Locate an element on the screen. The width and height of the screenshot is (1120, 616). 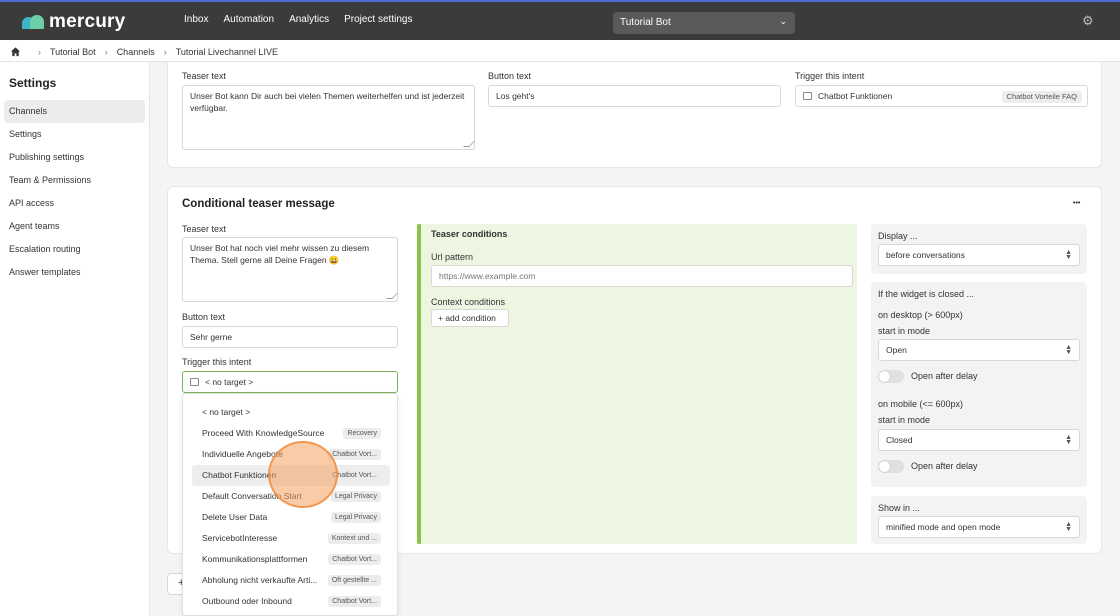
sidebar-title: Settings is located at coordinates (33, 83).